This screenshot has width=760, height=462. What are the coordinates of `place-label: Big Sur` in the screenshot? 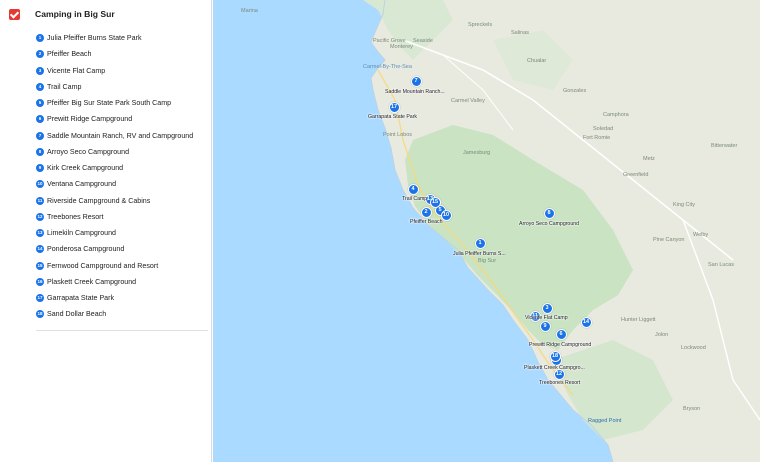 It's located at (487, 261).